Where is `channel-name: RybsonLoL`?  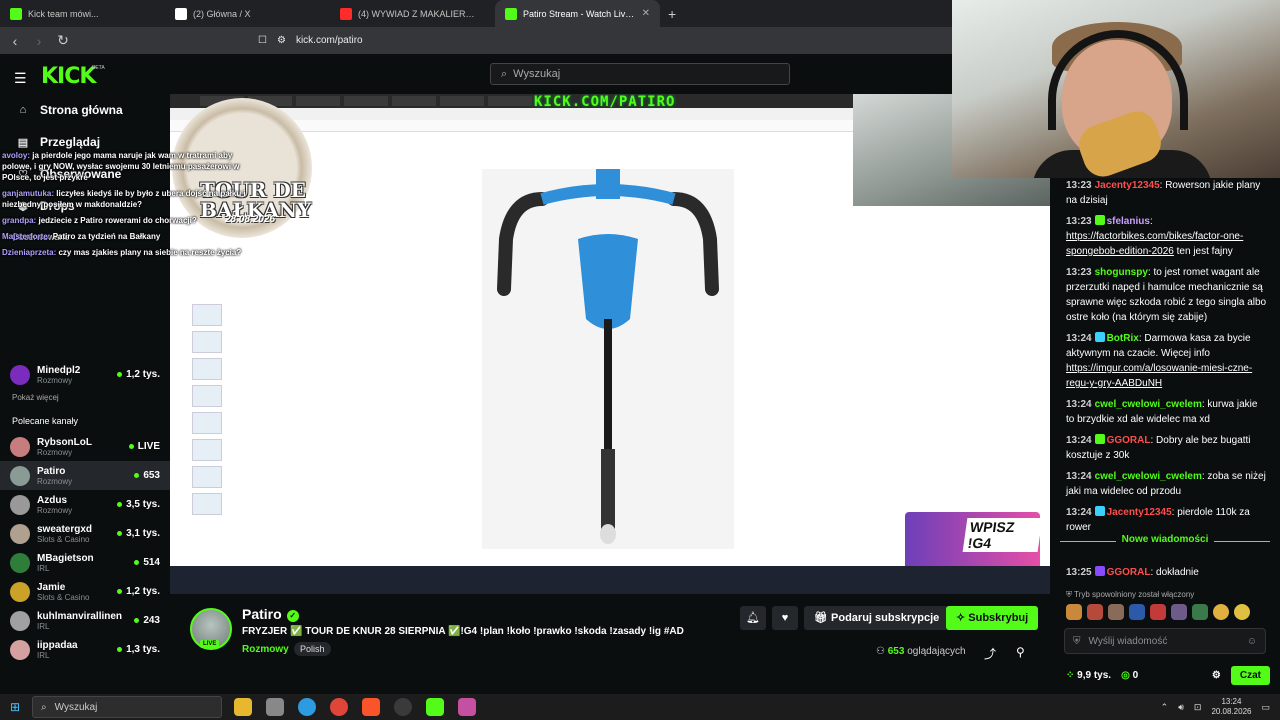
channel-name: RybsonLoL is located at coordinates (64, 442).